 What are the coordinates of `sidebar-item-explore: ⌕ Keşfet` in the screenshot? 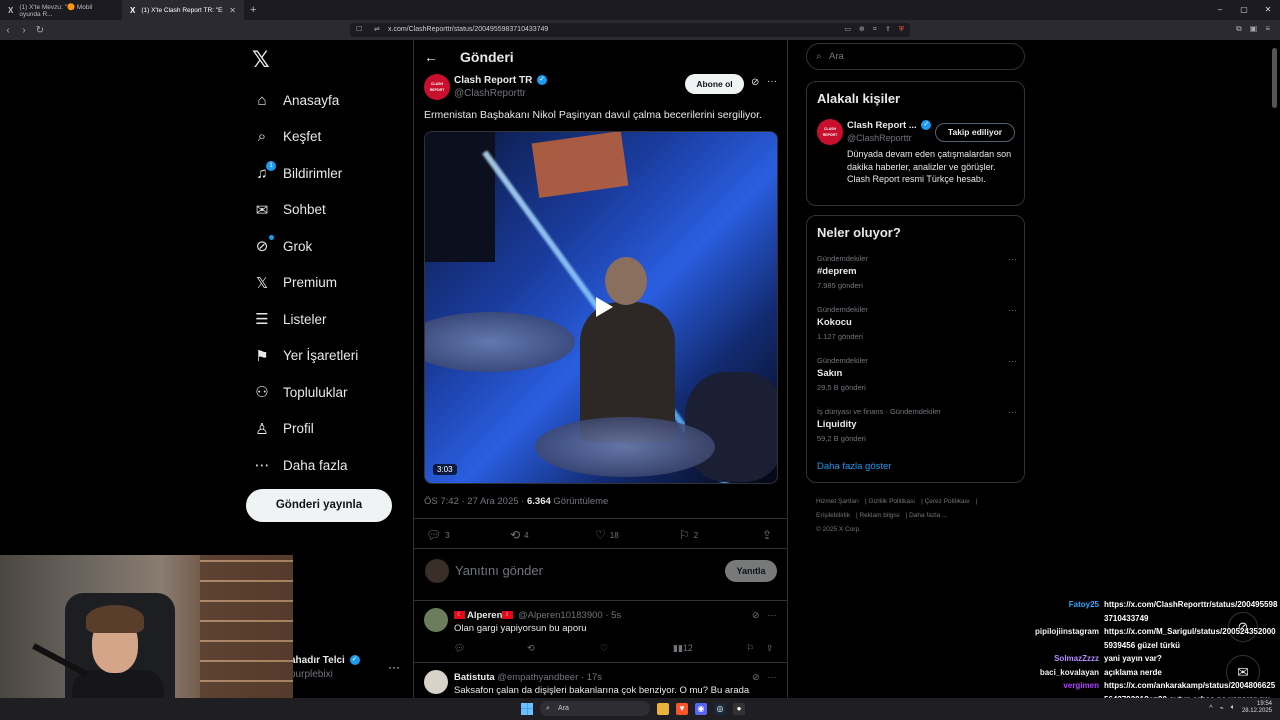 It's located at (305, 137).